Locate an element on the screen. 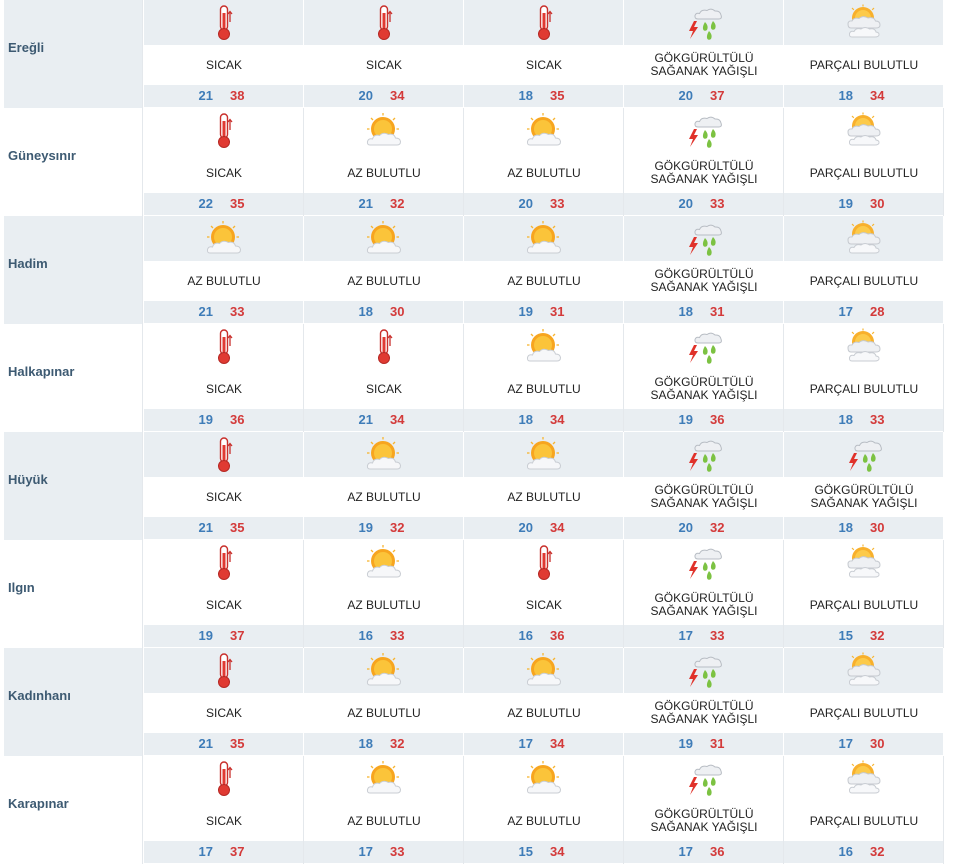 Image resolution: width=959 pixels, height=864 pixels. condition-text: AZ BULUTLU is located at coordinates (384, 605).